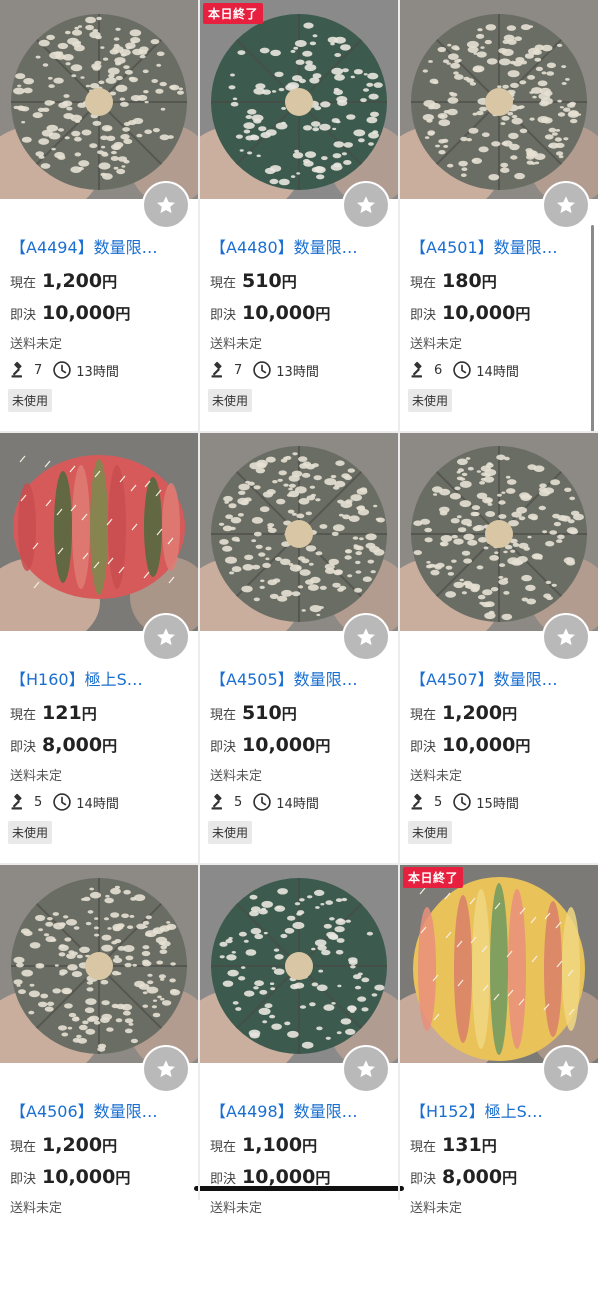  Describe the element at coordinates (99, 1079) in the screenshot. I see `product-card: 【A4506】数量限… 現在 1,200 円 即決 10,000 円 送料未定` at that location.